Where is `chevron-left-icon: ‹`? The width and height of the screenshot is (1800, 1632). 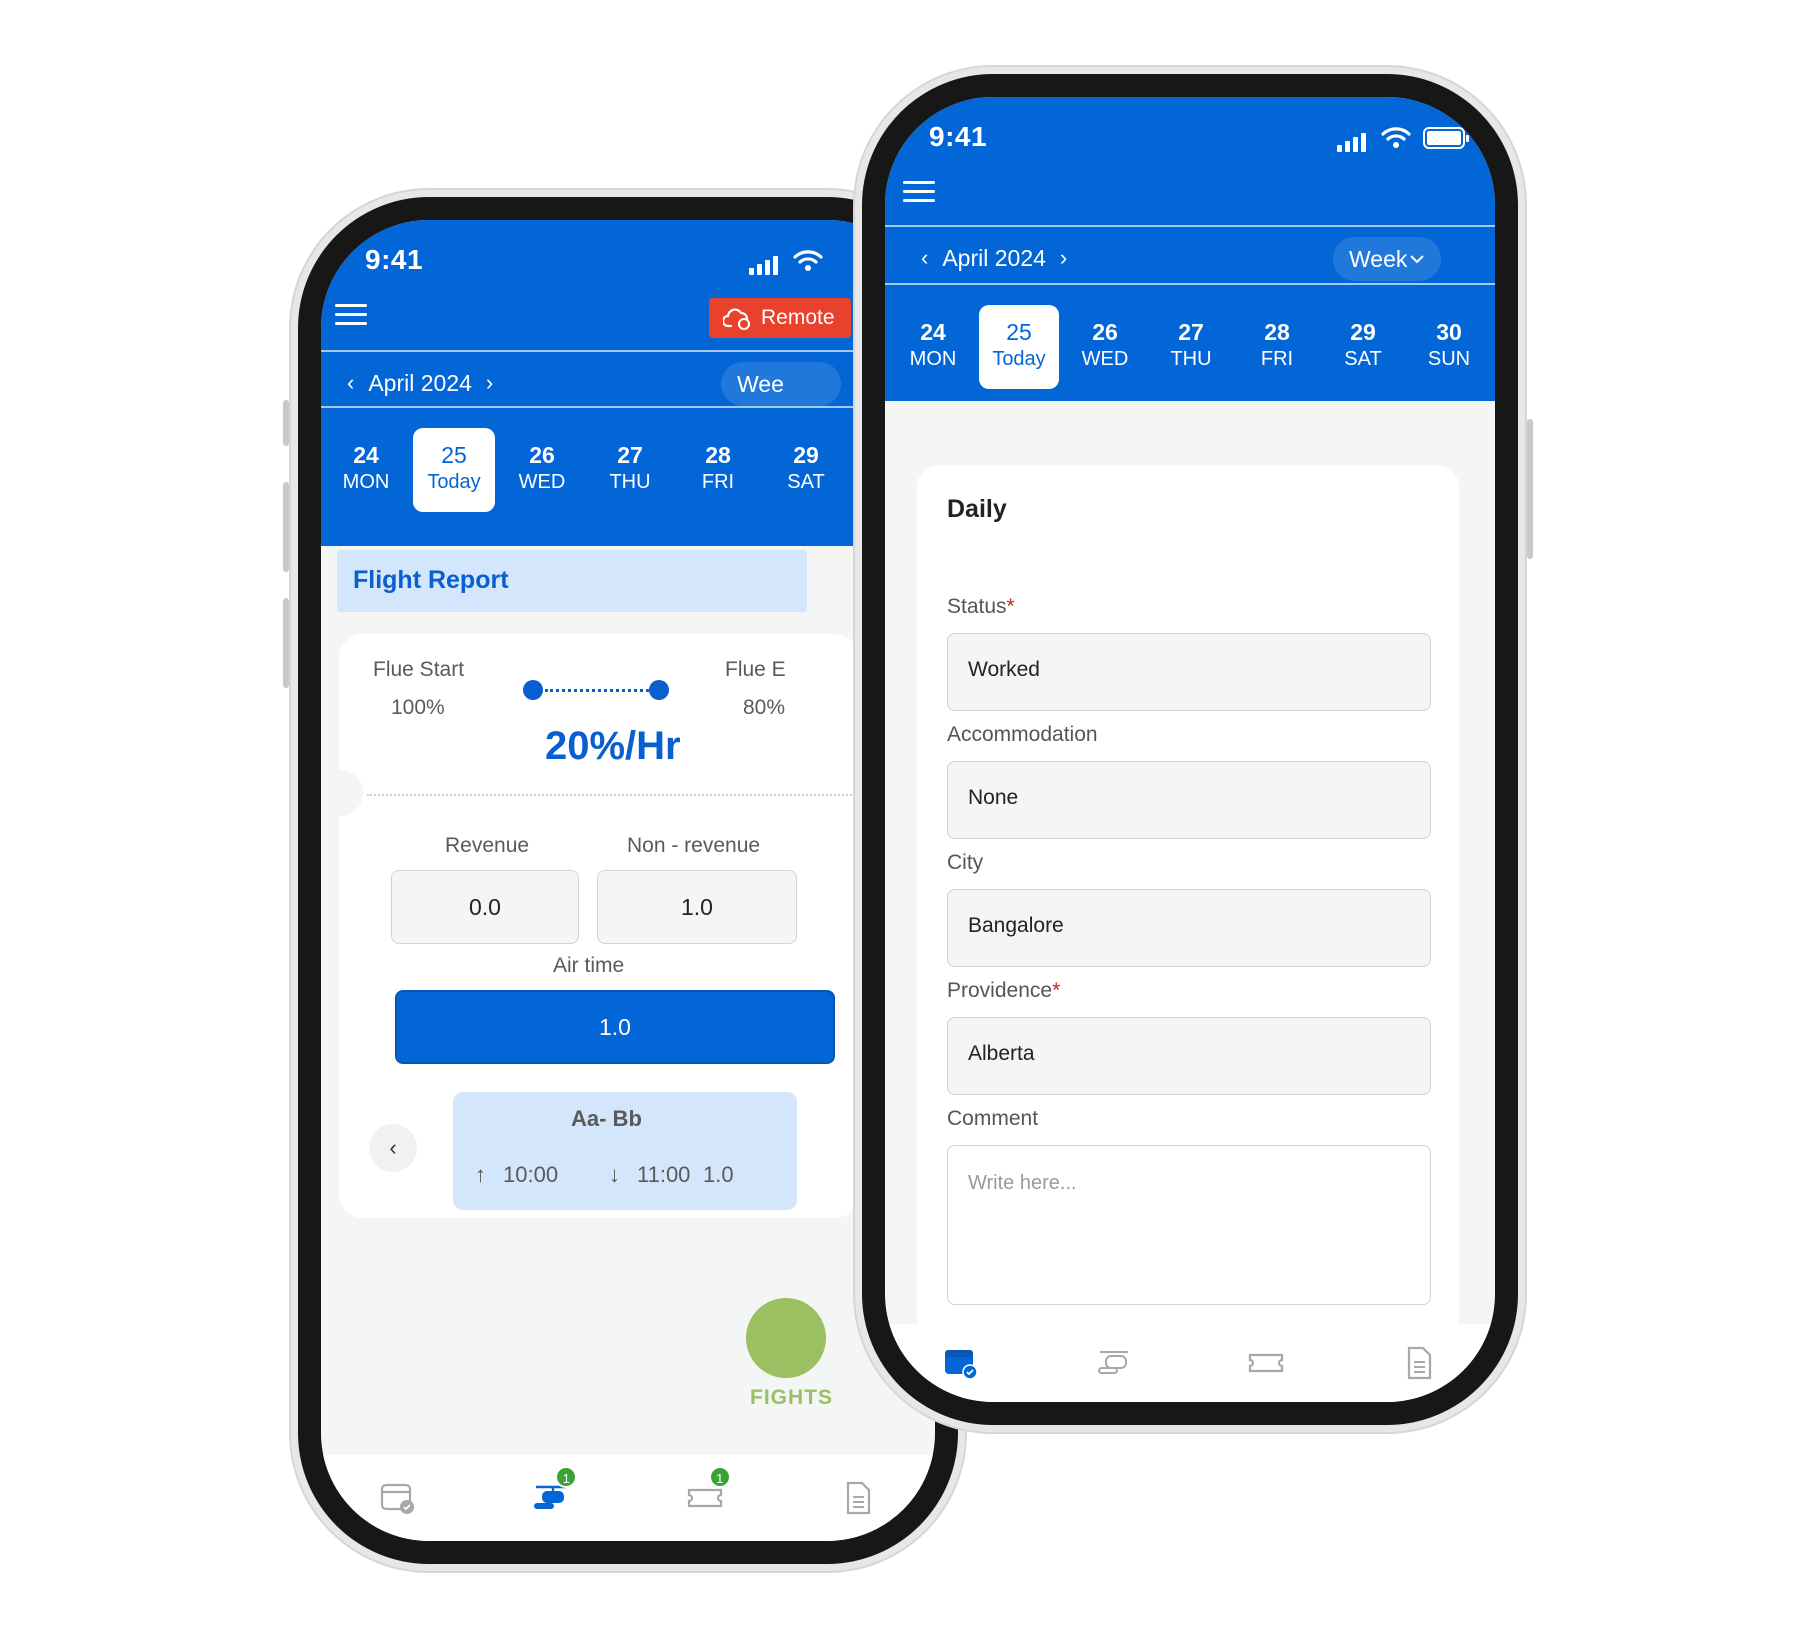 chevron-left-icon: ‹ is located at coordinates (393, 1147).